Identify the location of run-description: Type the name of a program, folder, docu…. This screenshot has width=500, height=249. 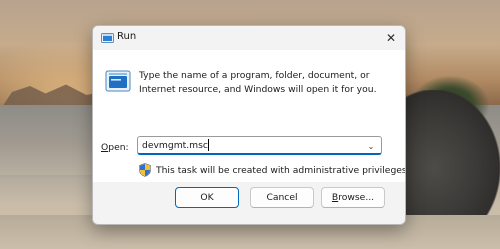
(258, 82).